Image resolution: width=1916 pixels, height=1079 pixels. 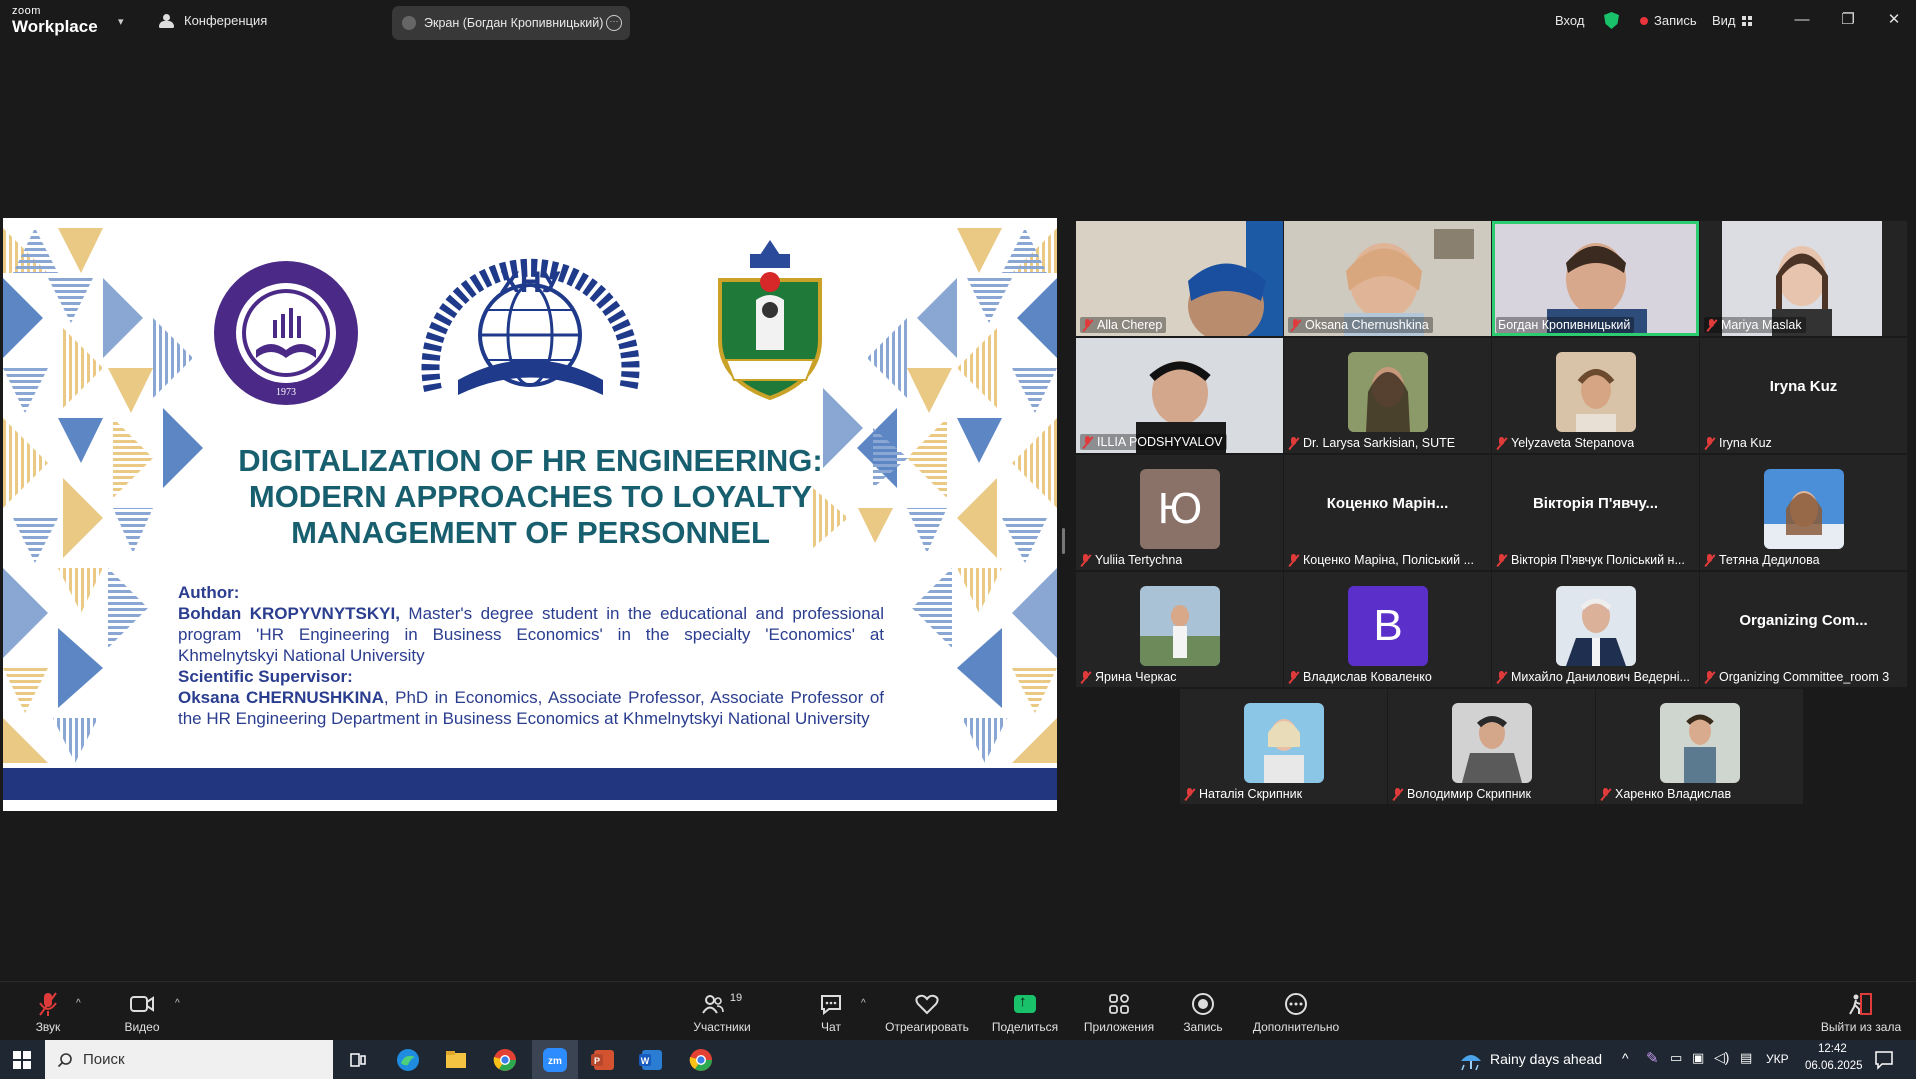 What do you see at coordinates (1546, 1059) in the screenshot?
I see `weather-text: Rainy days ahead` at bounding box center [1546, 1059].